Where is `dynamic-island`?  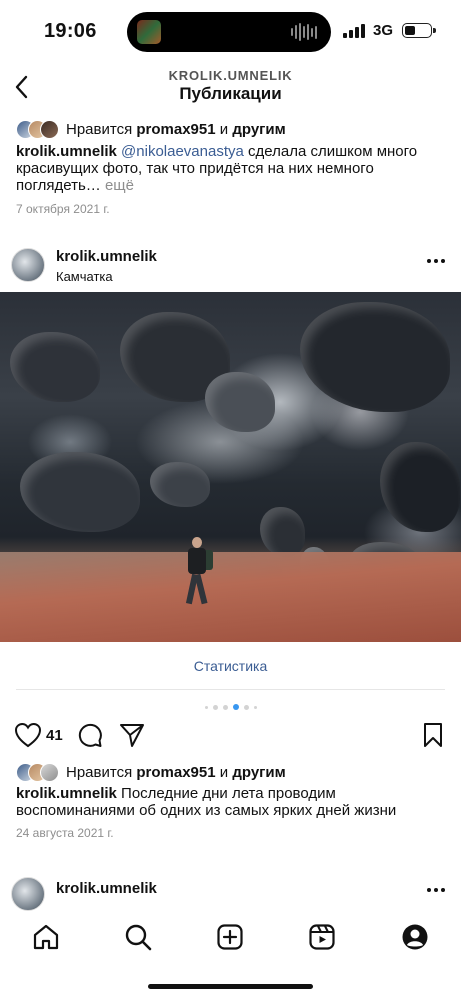
dynamic-island is located at coordinates (229, 32).